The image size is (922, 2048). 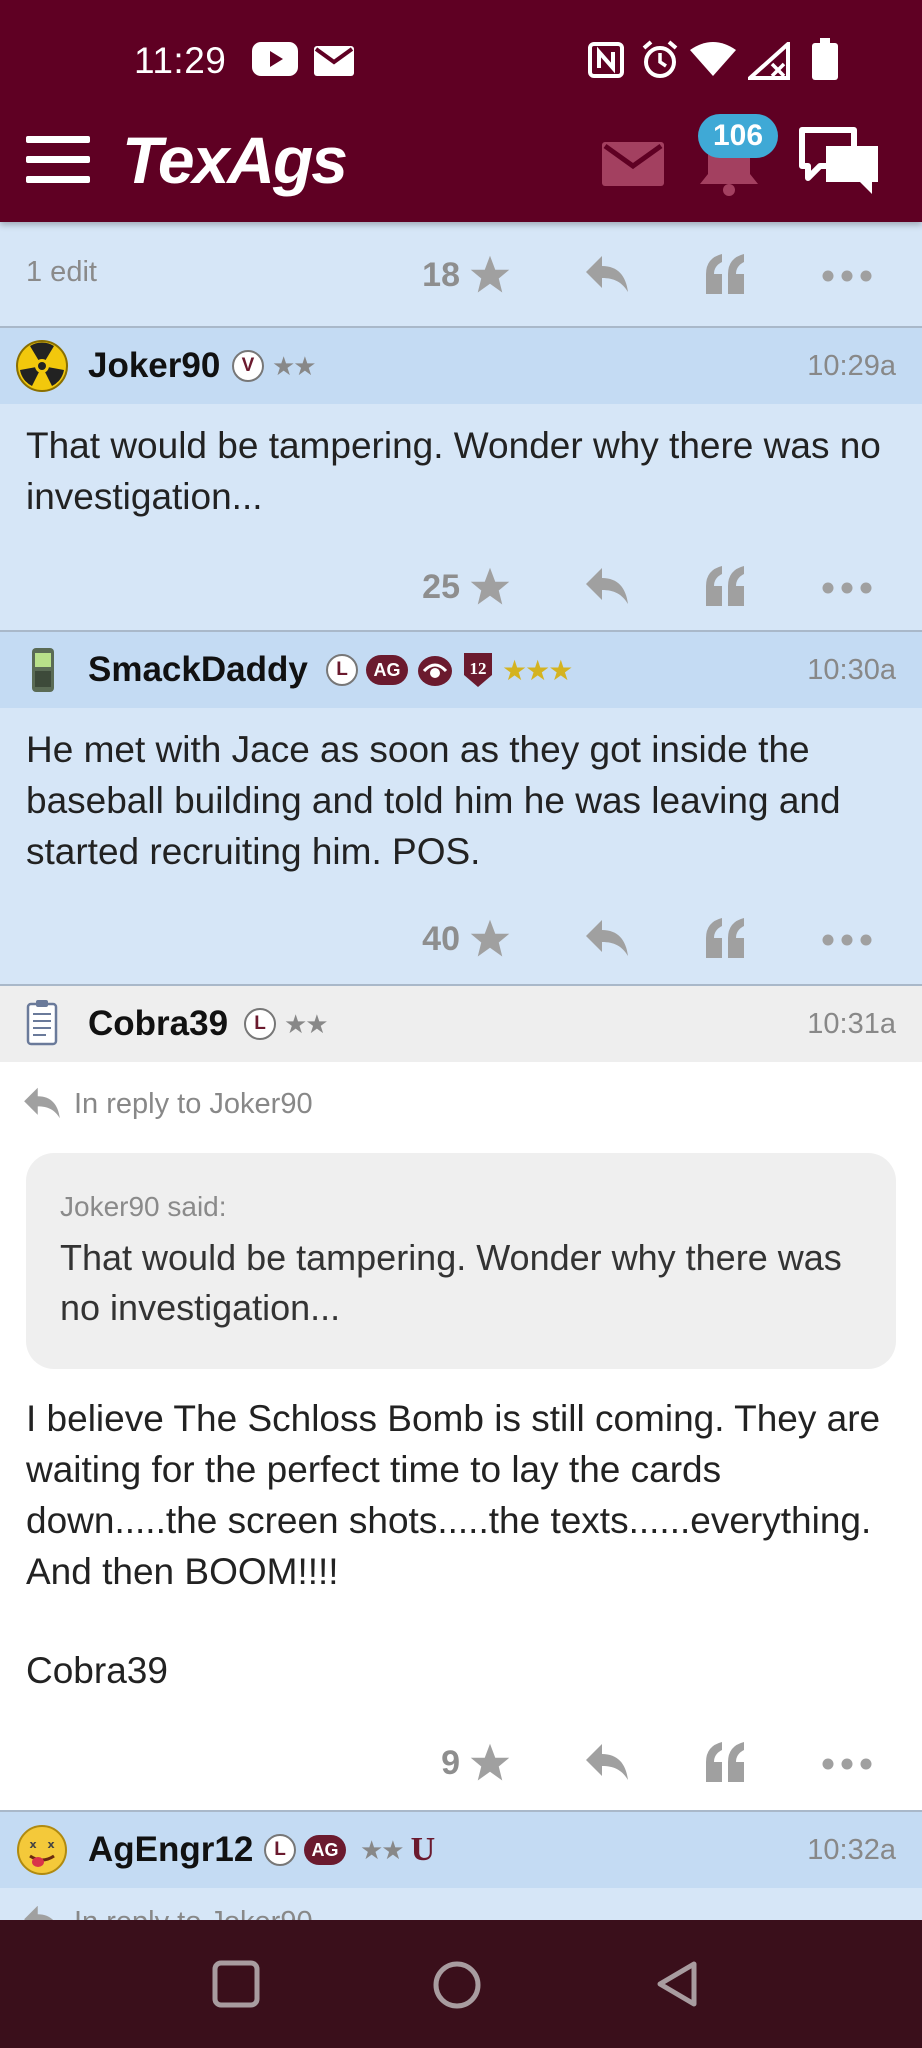 What do you see at coordinates (851, 1850) in the screenshot?
I see `post-time: 10:32a` at bounding box center [851, 1850].